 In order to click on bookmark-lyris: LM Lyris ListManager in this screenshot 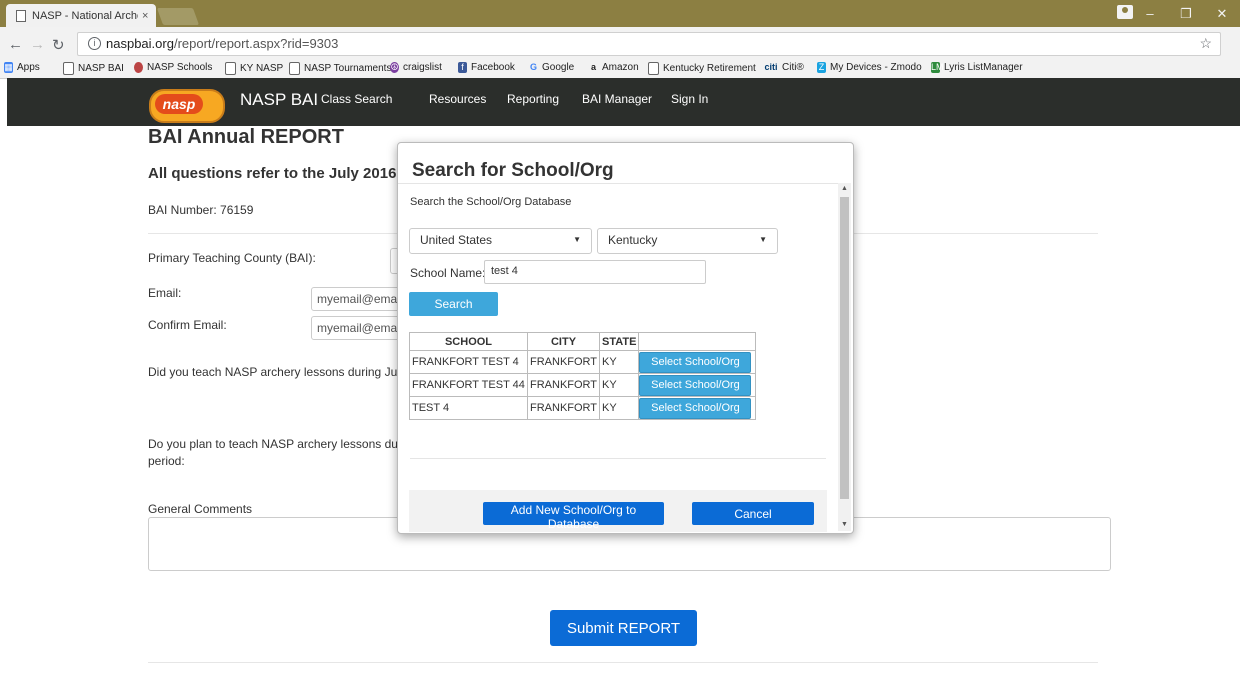, I will do `click(977, 67)`.